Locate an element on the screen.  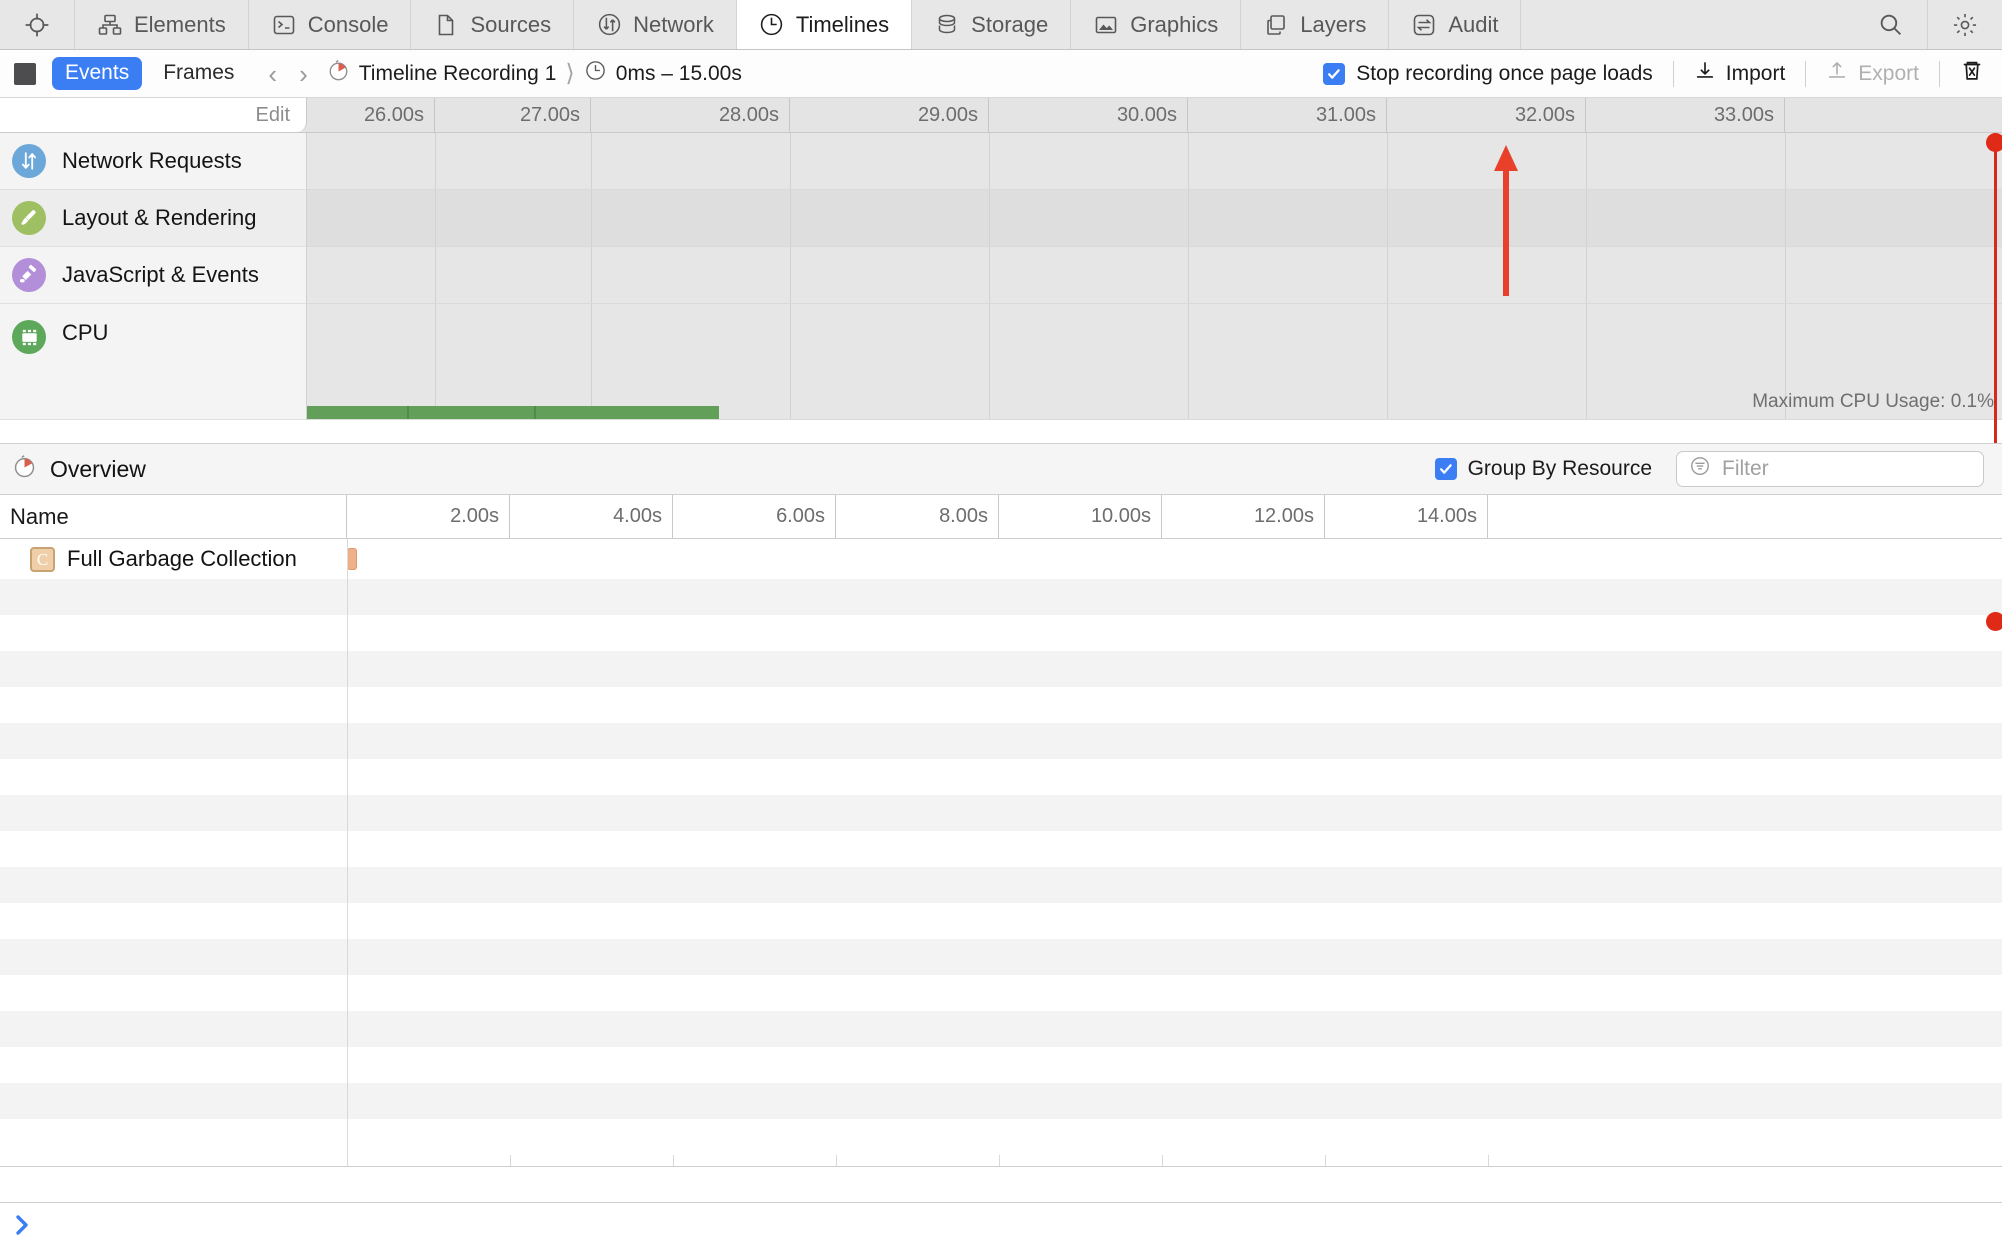
tab-graphics: Graphics is located at coordinates (1156, 24).